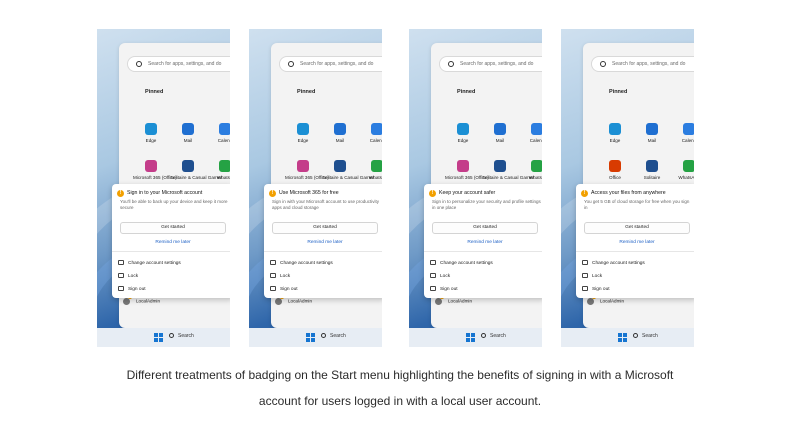 The image size is (800, 437). Describe the element at coordinates (467, 177) in the screenshot. I see `pinned-app-label: Microsoft 365 (Office)` at that location.